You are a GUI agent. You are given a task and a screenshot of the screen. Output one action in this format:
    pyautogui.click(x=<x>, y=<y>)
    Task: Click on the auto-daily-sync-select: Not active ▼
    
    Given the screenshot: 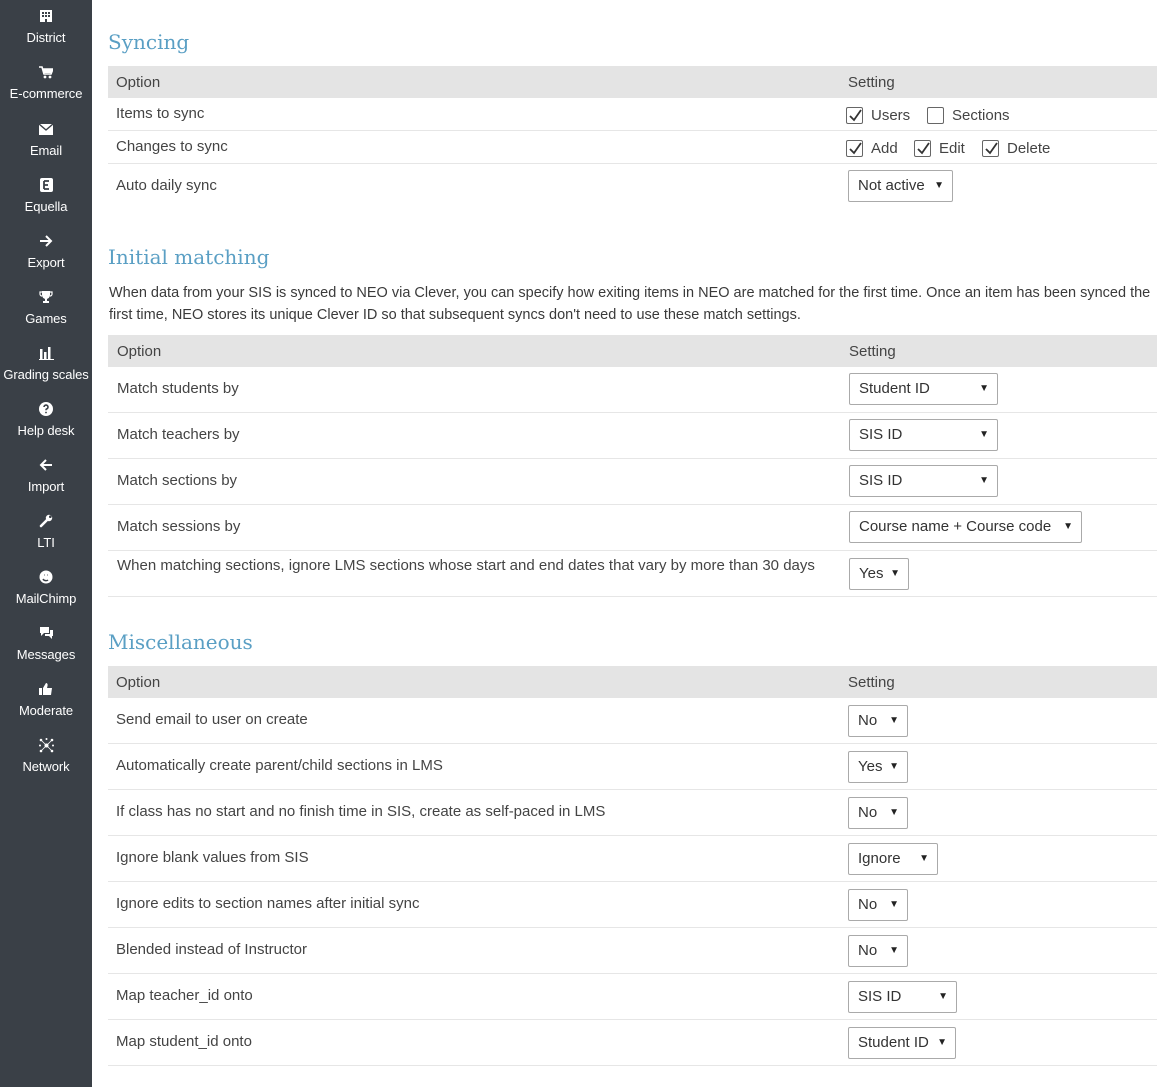 What is the action you would take?
    pyautogui.click(x=900, y=186)
    